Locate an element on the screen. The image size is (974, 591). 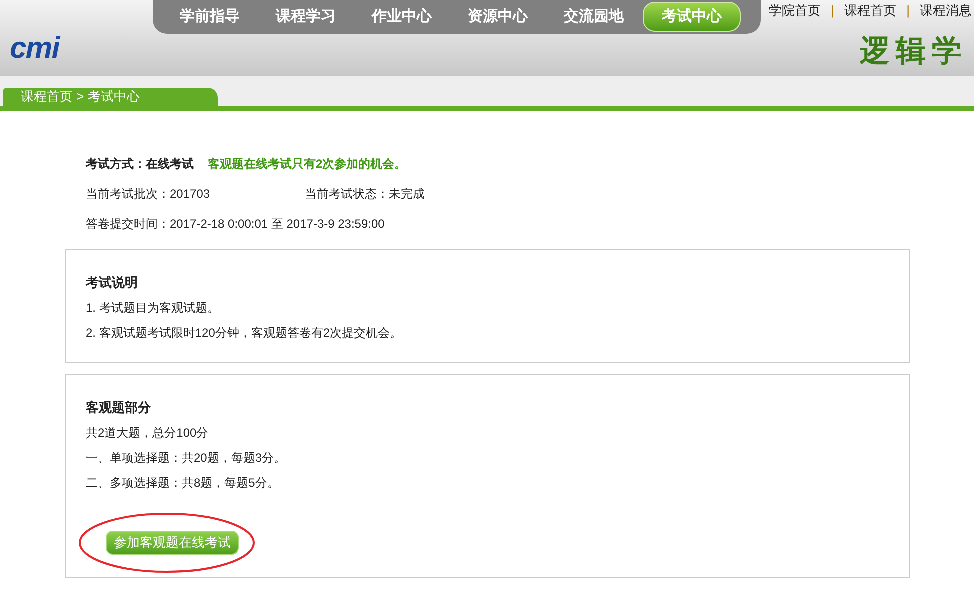
nav-tab: 交流园地 is located at coordinates (594, 17).